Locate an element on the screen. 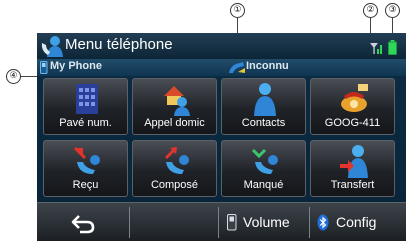 The image size is (406, 241). callout-3: ③ is located at coordinates (392, 10).